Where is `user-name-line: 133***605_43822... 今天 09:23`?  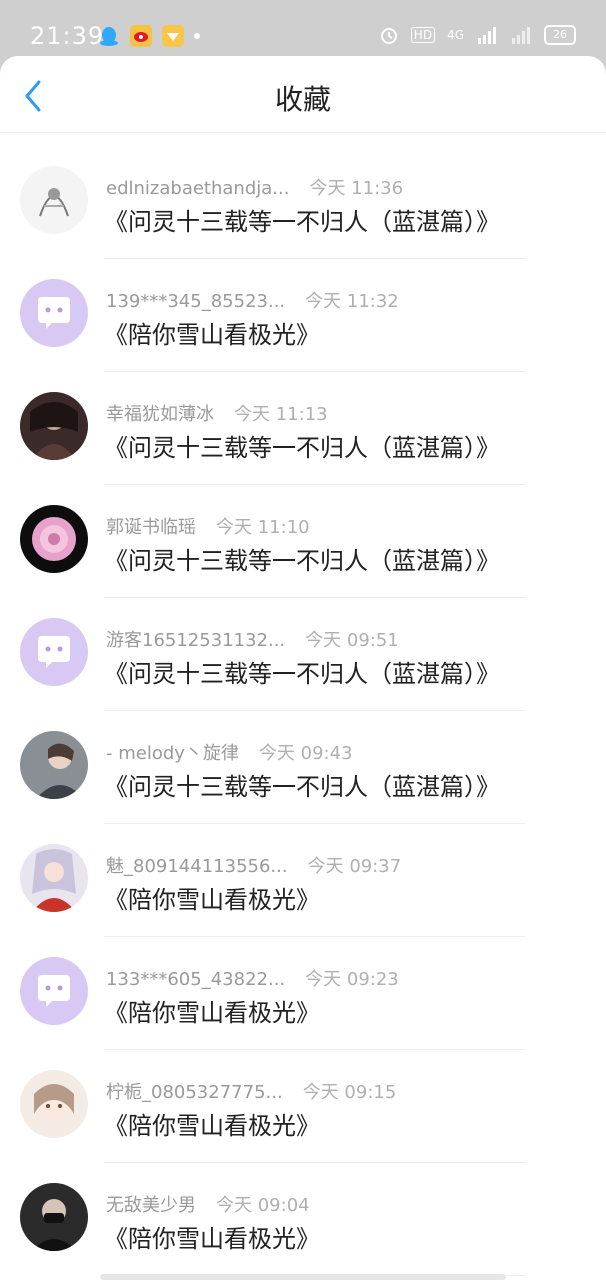
user-name-line: 133***605_43822... 今天 09:23 is located at coordinates (252, 978).